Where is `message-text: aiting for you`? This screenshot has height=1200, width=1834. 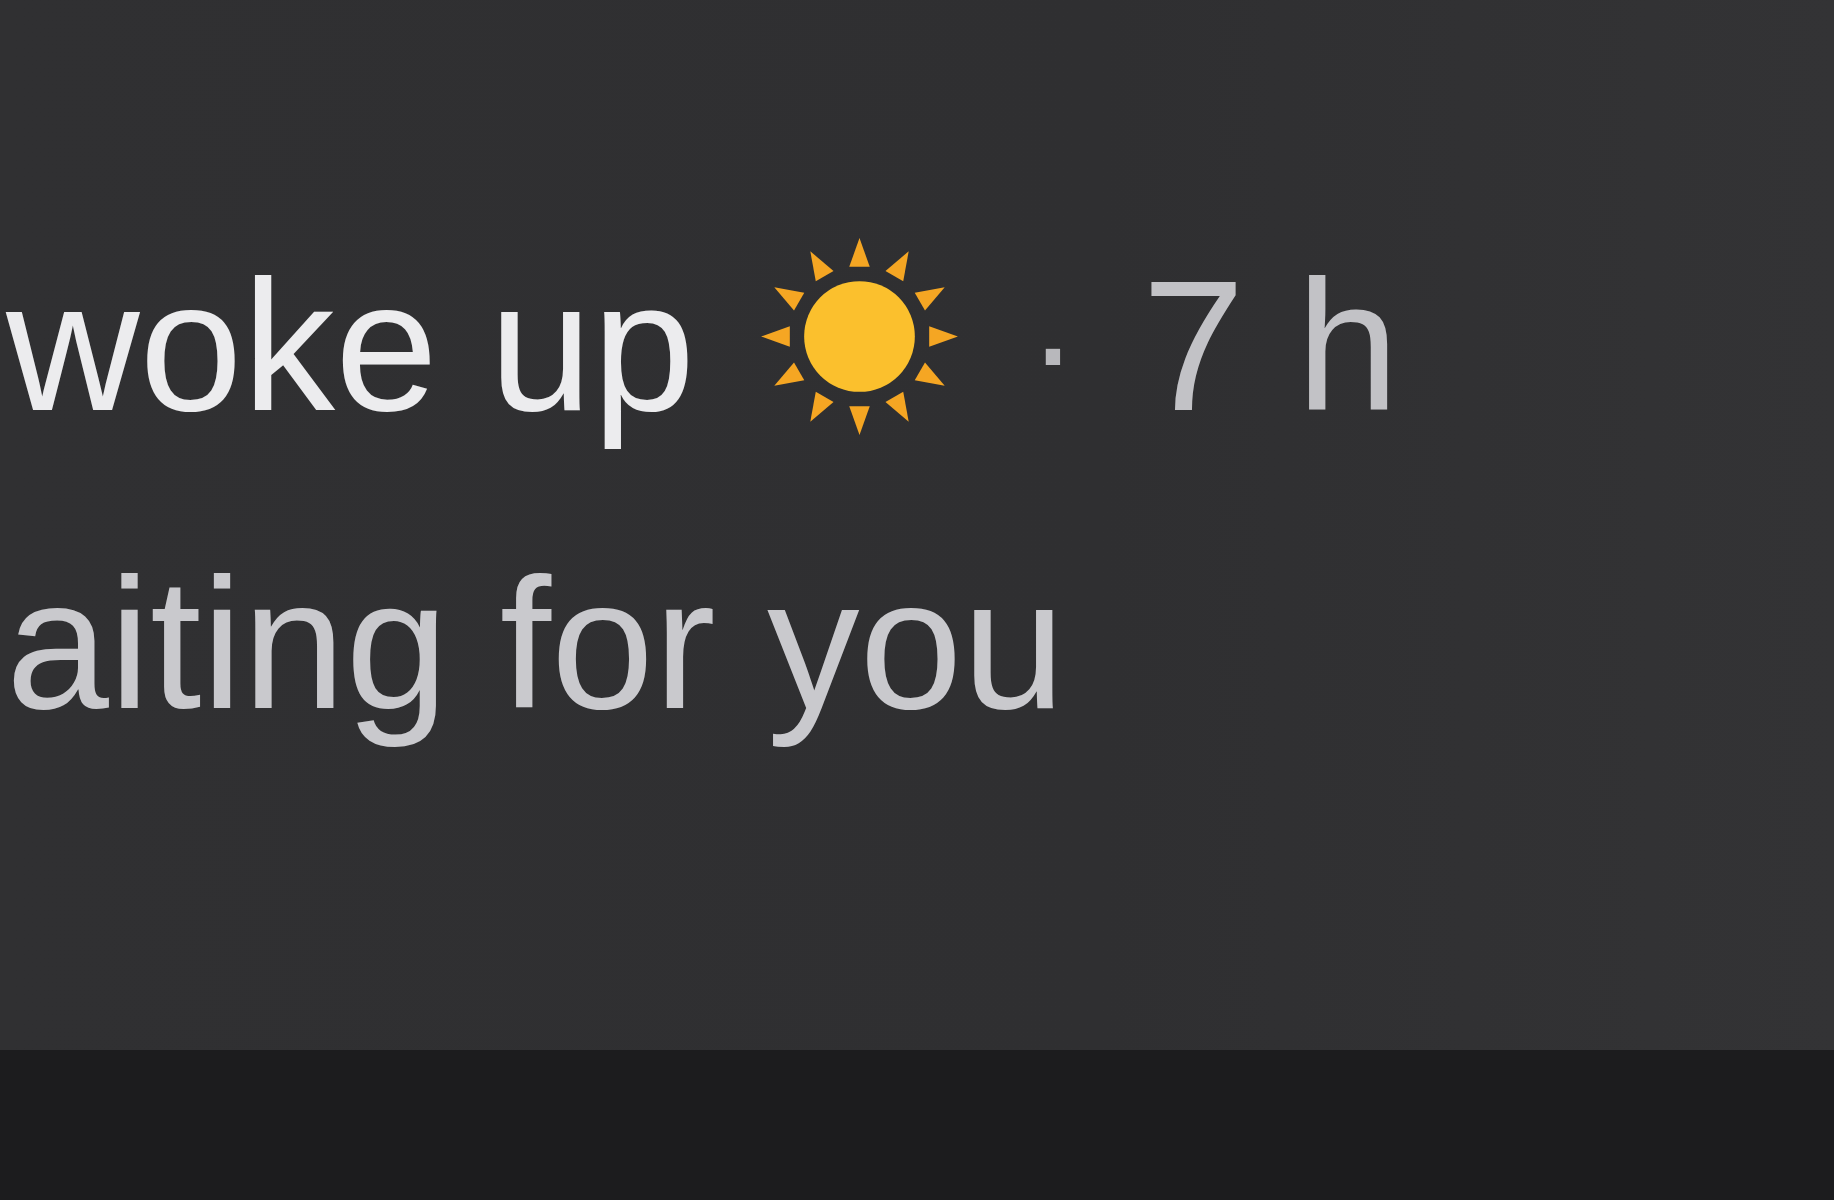
message-text: aiting for you is located at coordinates (536, 644).